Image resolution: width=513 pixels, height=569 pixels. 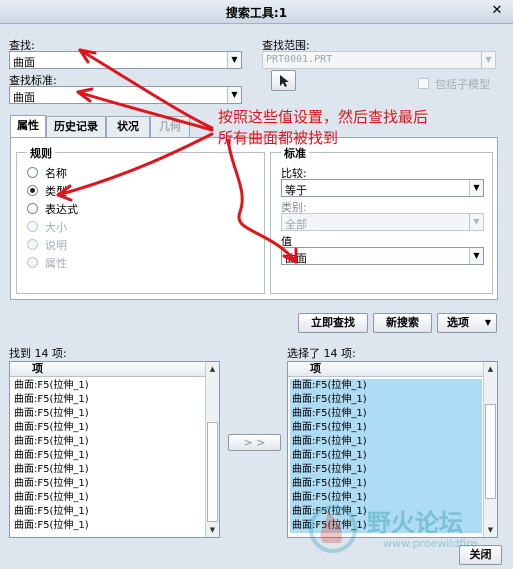 I want to click on compare-select: 等于 ▼, so click(x=382, y=188).